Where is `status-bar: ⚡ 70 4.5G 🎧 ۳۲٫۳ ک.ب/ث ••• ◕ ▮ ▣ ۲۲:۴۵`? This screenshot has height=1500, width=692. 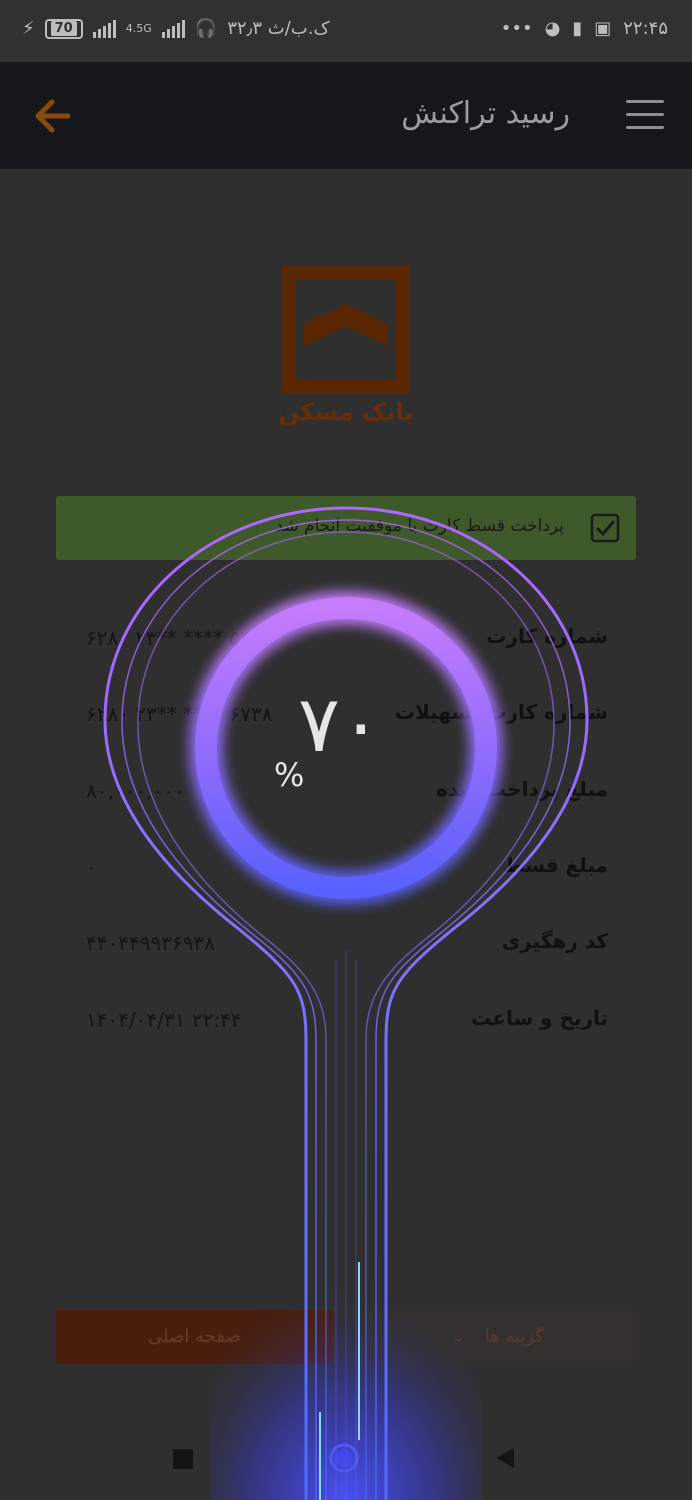 status-bar: ⚡ 70 4.5G 🎧 ۳۲٫۳ ک.ب/ث ••• ◕ ▮ ▣ ۲۲:۴۵ is located at coordinates (346, 31).